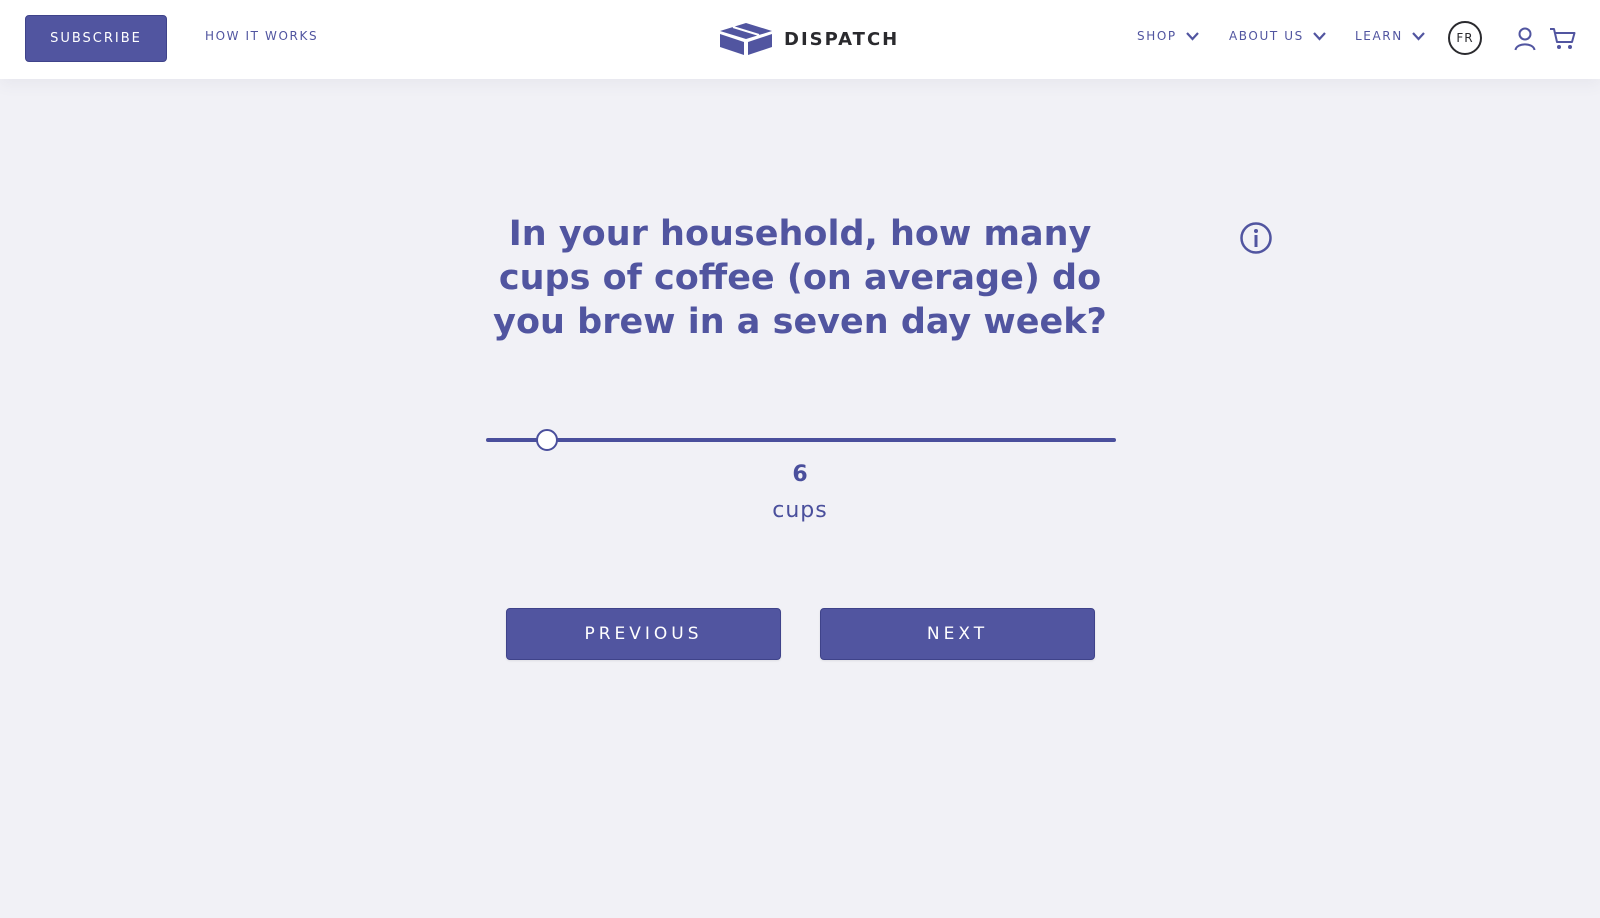 This screenshot has height=918, width=1600. Describe the element at coordinates (800, 510) in the screenshot. I see `slider-unit: cups` at that location.